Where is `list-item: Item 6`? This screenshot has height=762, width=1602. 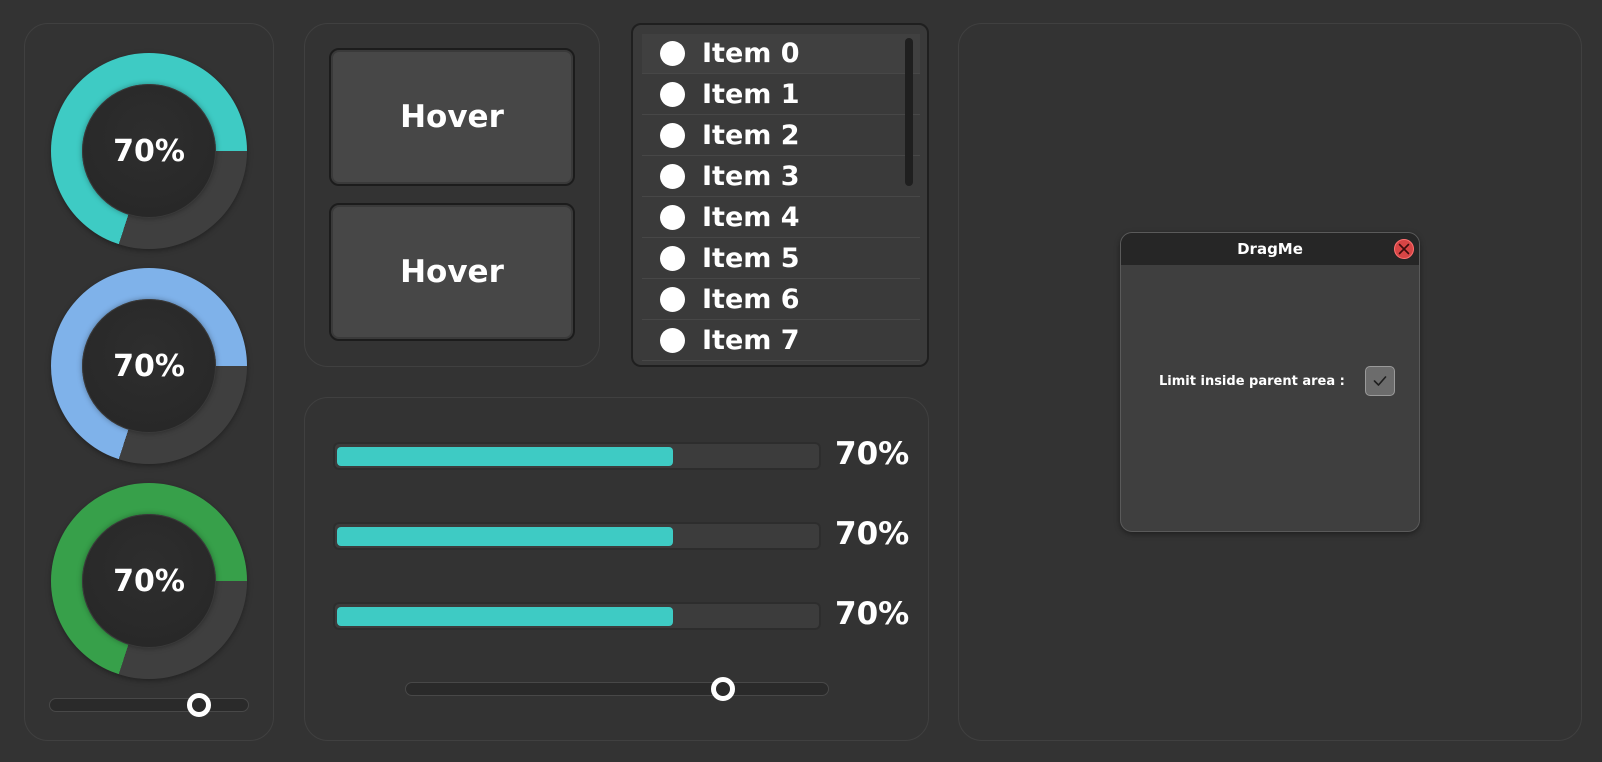
list-item: Item 6 is located at coordinates (781, 300).